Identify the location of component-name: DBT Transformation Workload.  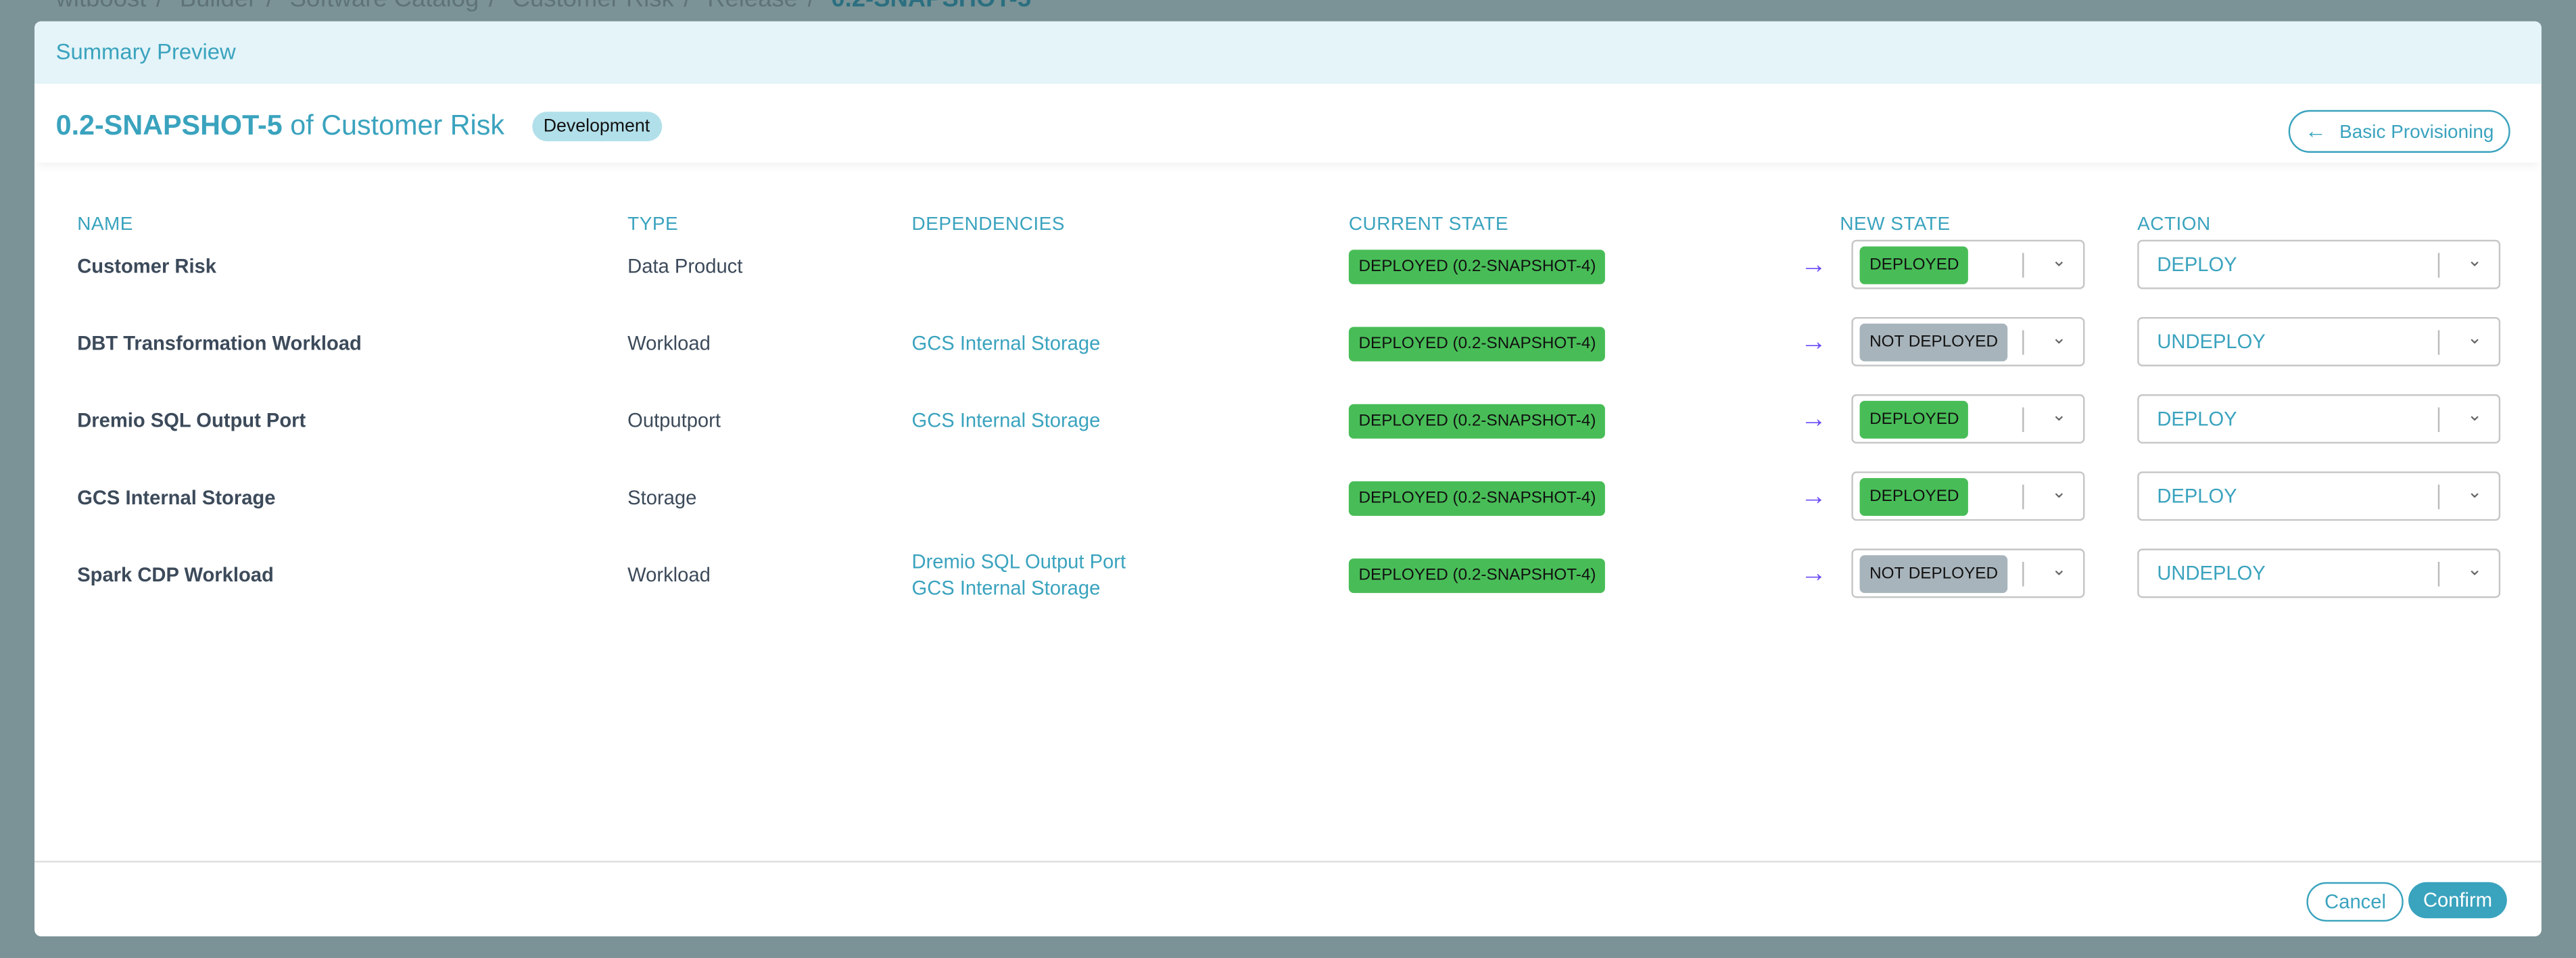
(219, 343).